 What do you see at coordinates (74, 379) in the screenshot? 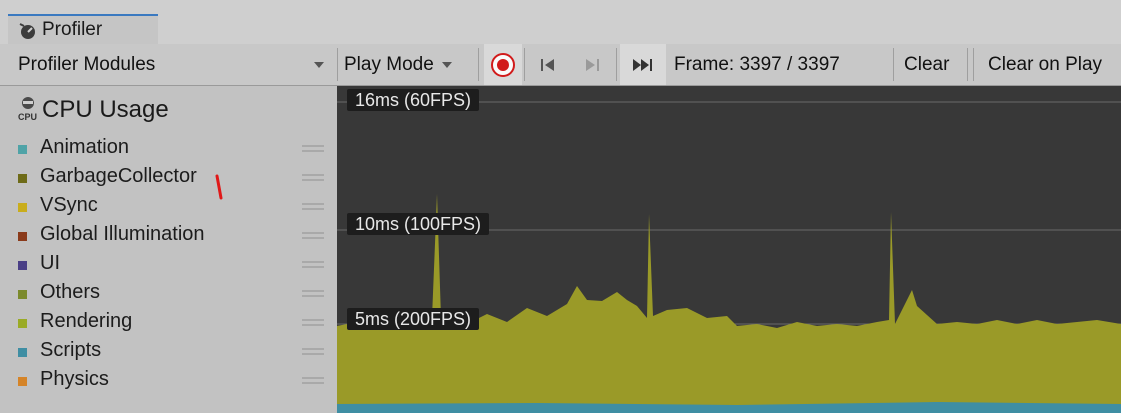
I see `legend-label: Physics` at bounding box center [74, 379].